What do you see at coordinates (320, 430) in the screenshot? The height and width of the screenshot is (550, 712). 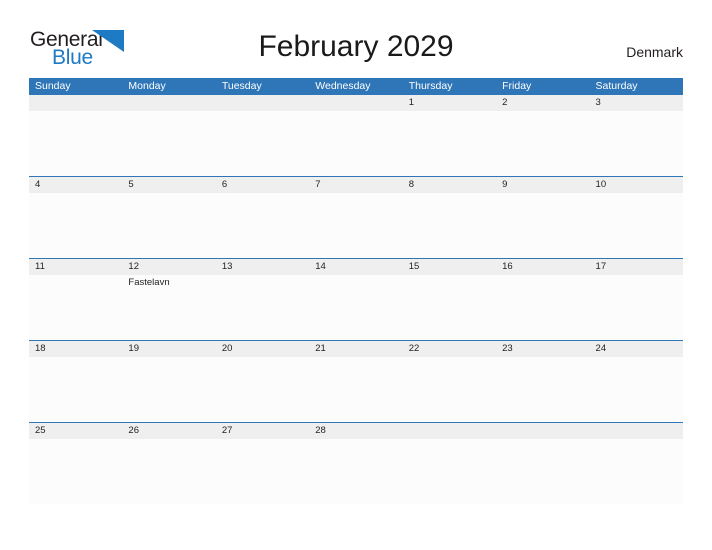 I see `day-number: 28` at bounding box center [320, 430].